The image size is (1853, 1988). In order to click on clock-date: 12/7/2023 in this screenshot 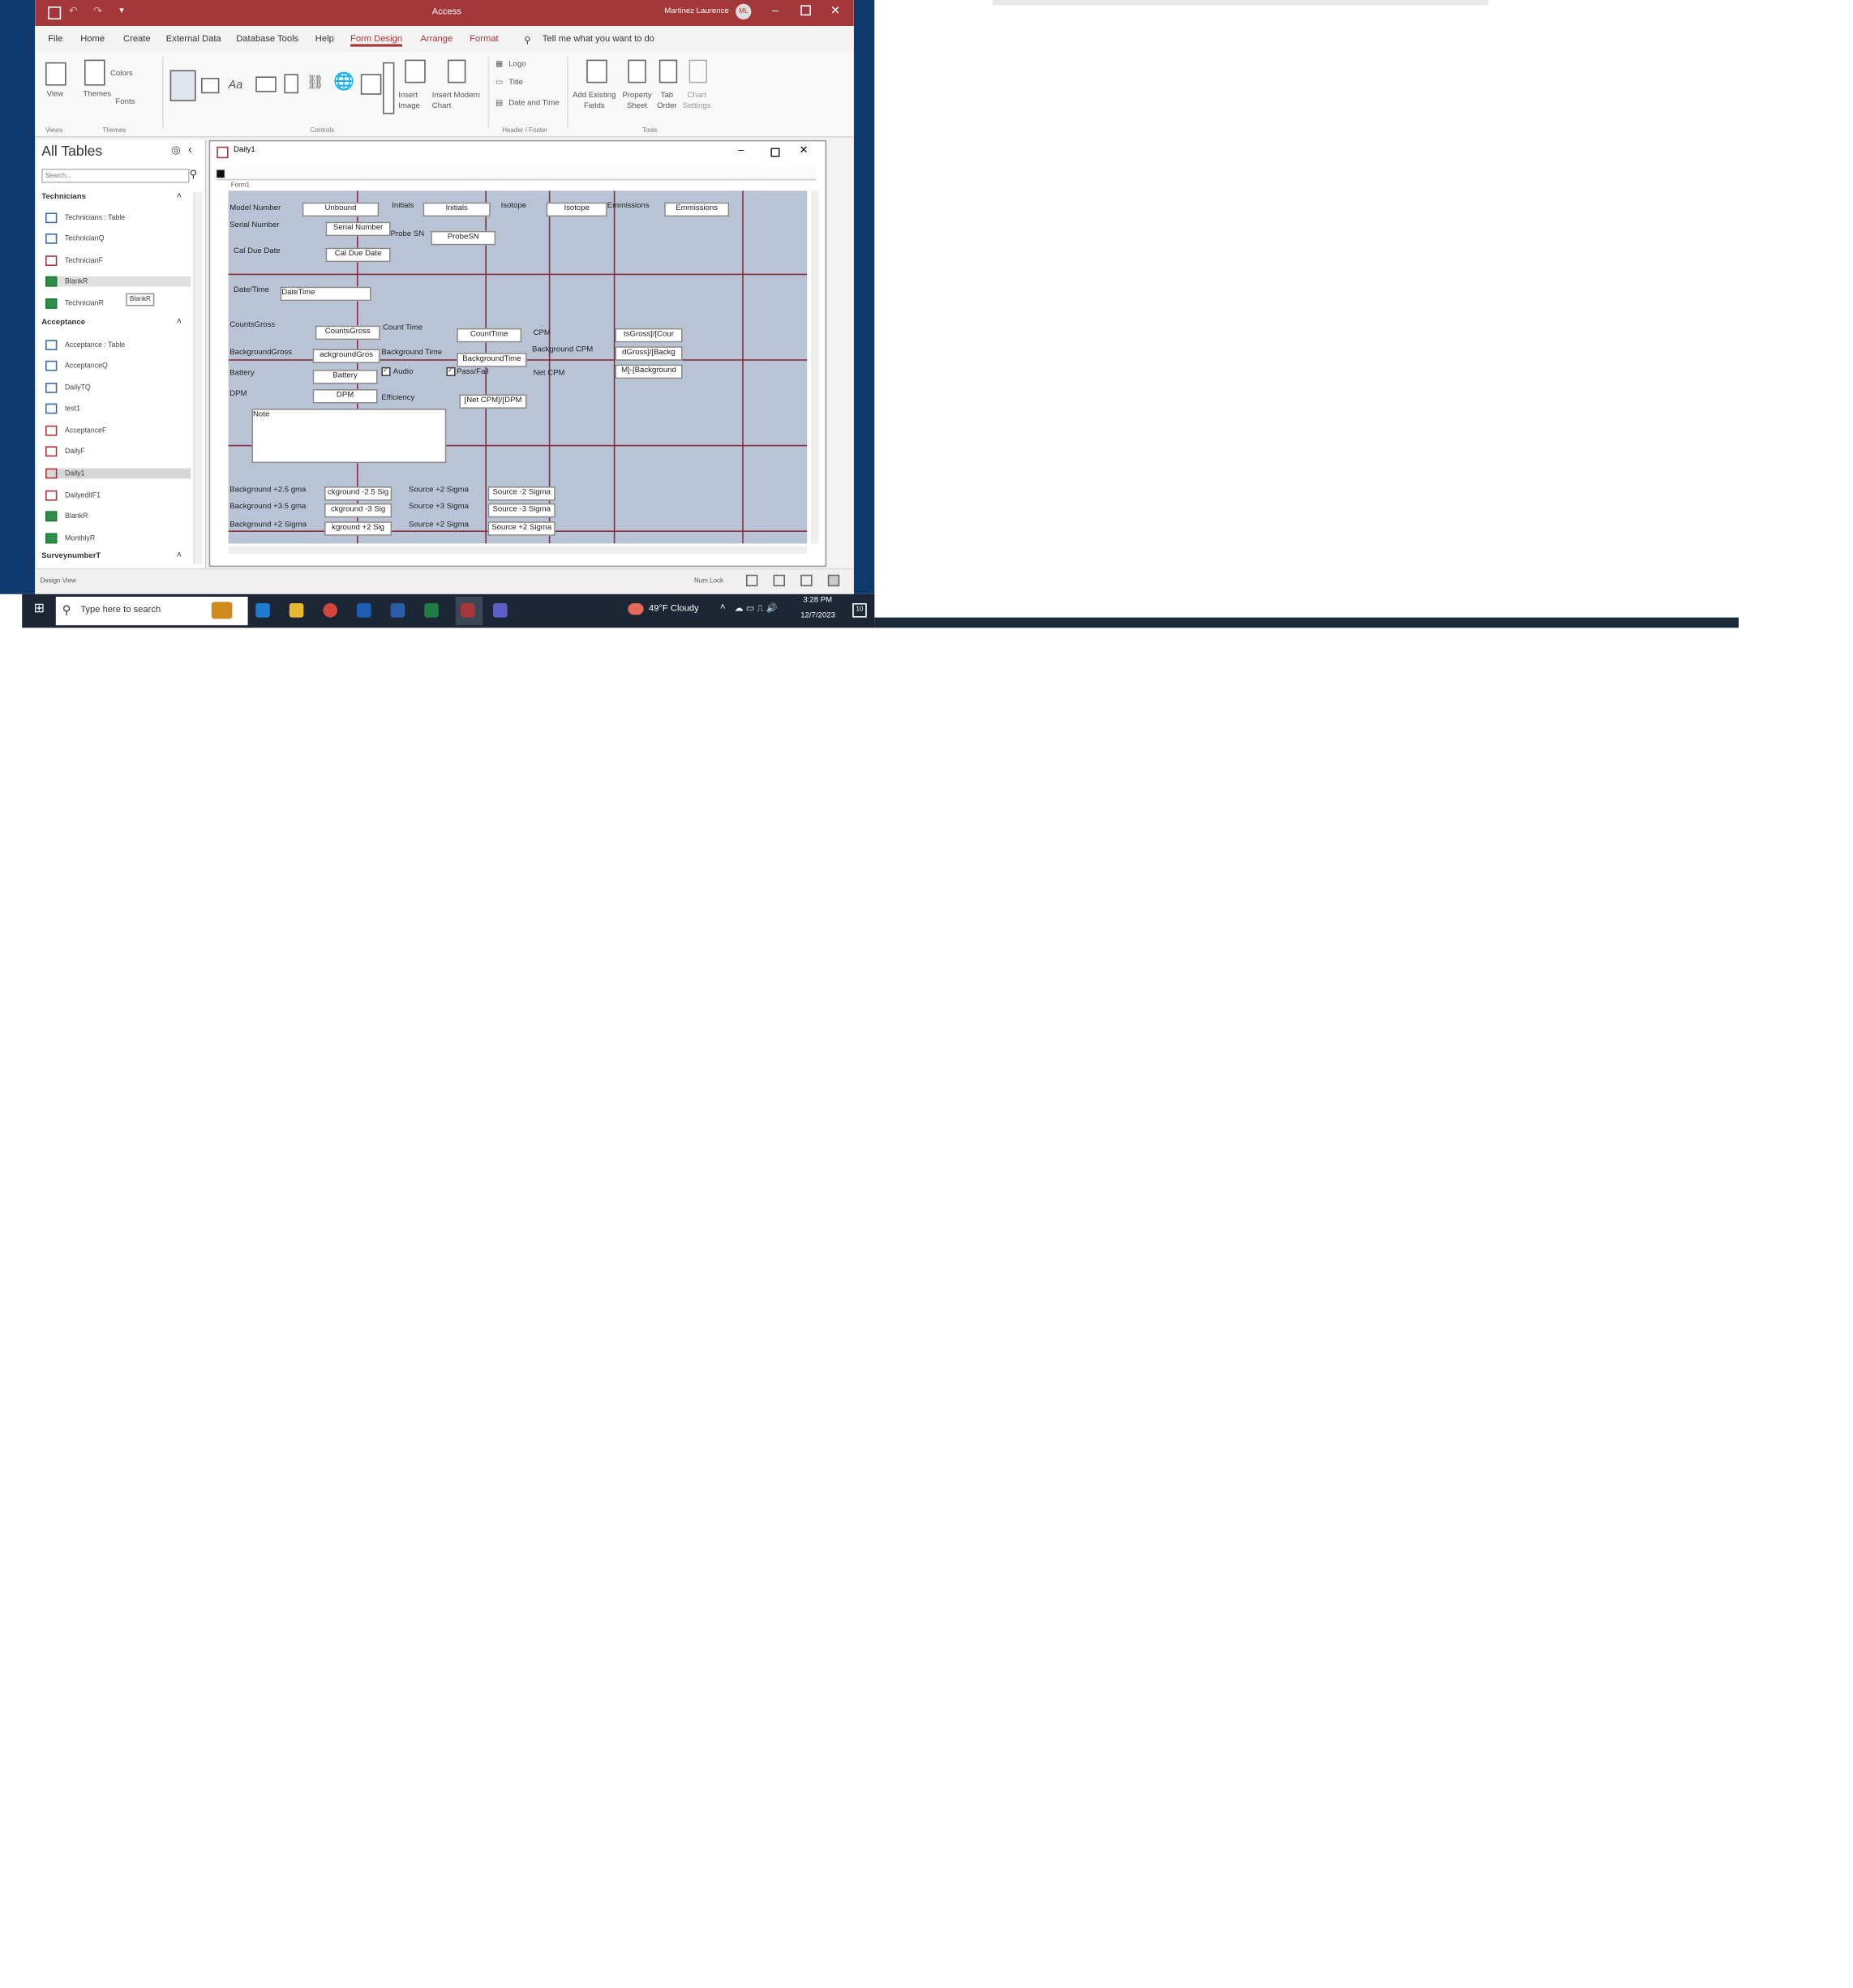, I will do `click(817, 616)`.